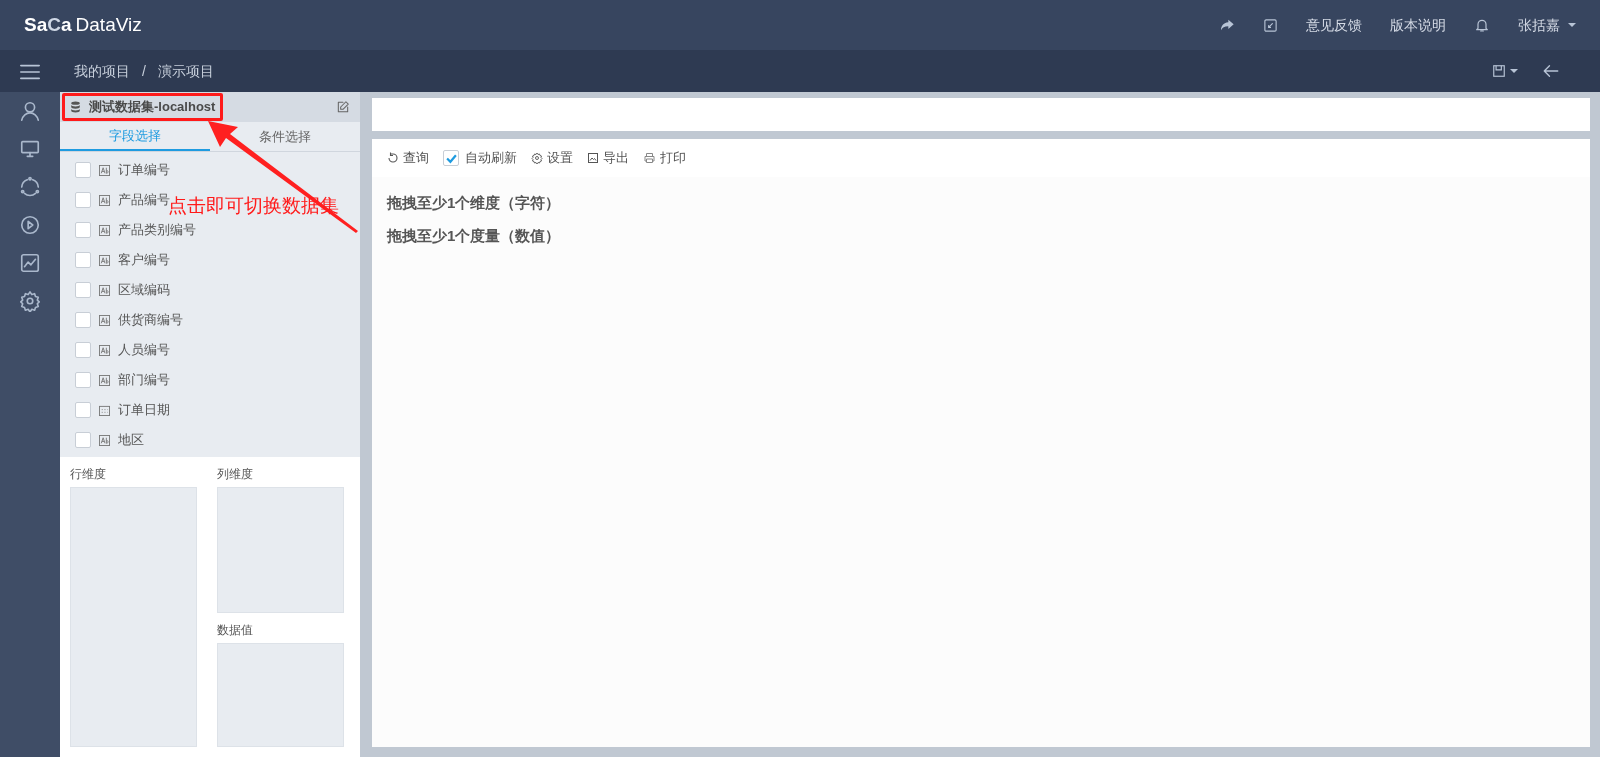 This screenshot has width=1600, height=757. Describe the element at coordinates (285, 136) in the screenshot. I see `tab: 条件选择` at that location.